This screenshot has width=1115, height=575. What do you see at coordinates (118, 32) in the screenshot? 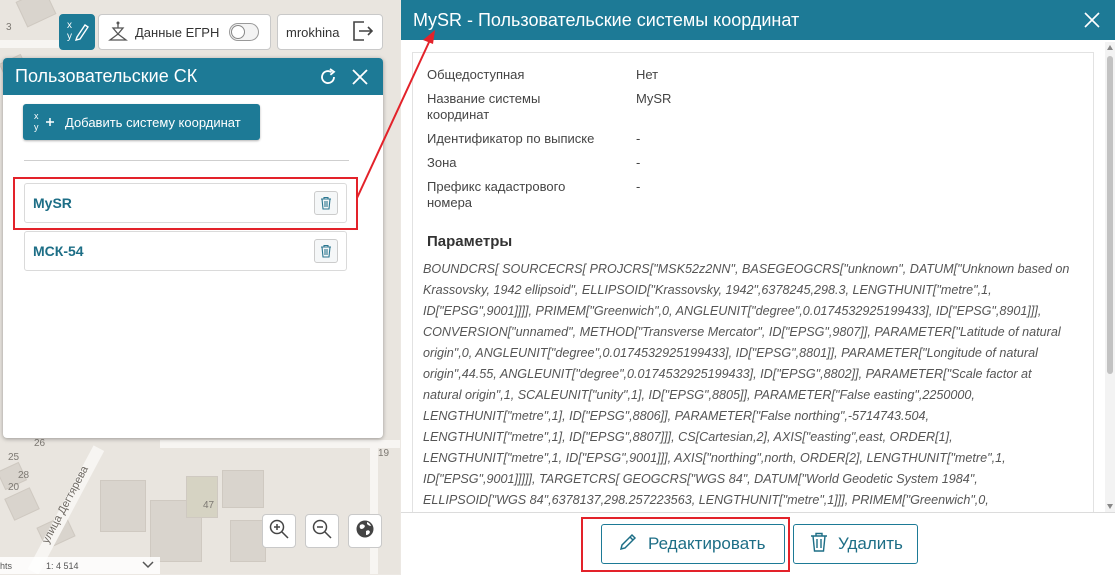
I see `cadastre-icon` at bounding box center [118, 32].